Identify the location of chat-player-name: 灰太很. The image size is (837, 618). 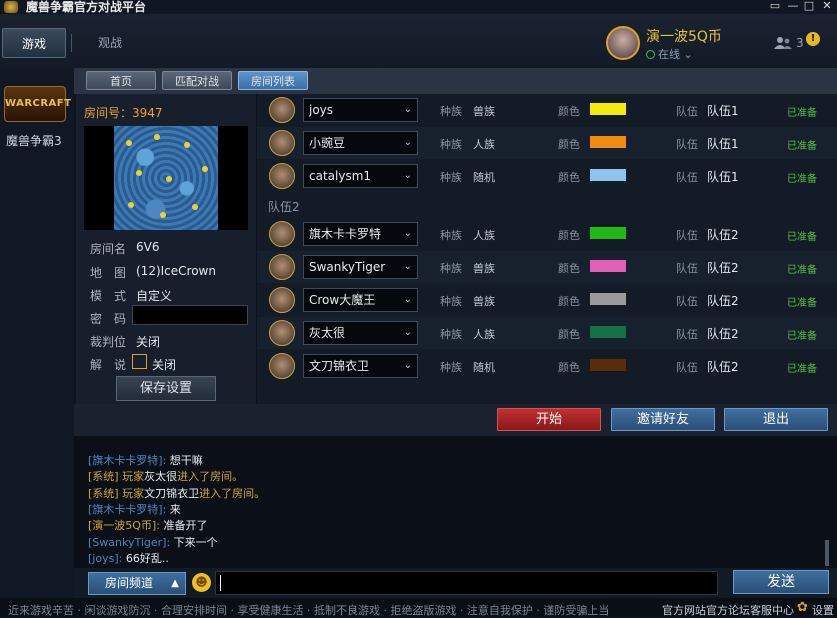
(161, 476).